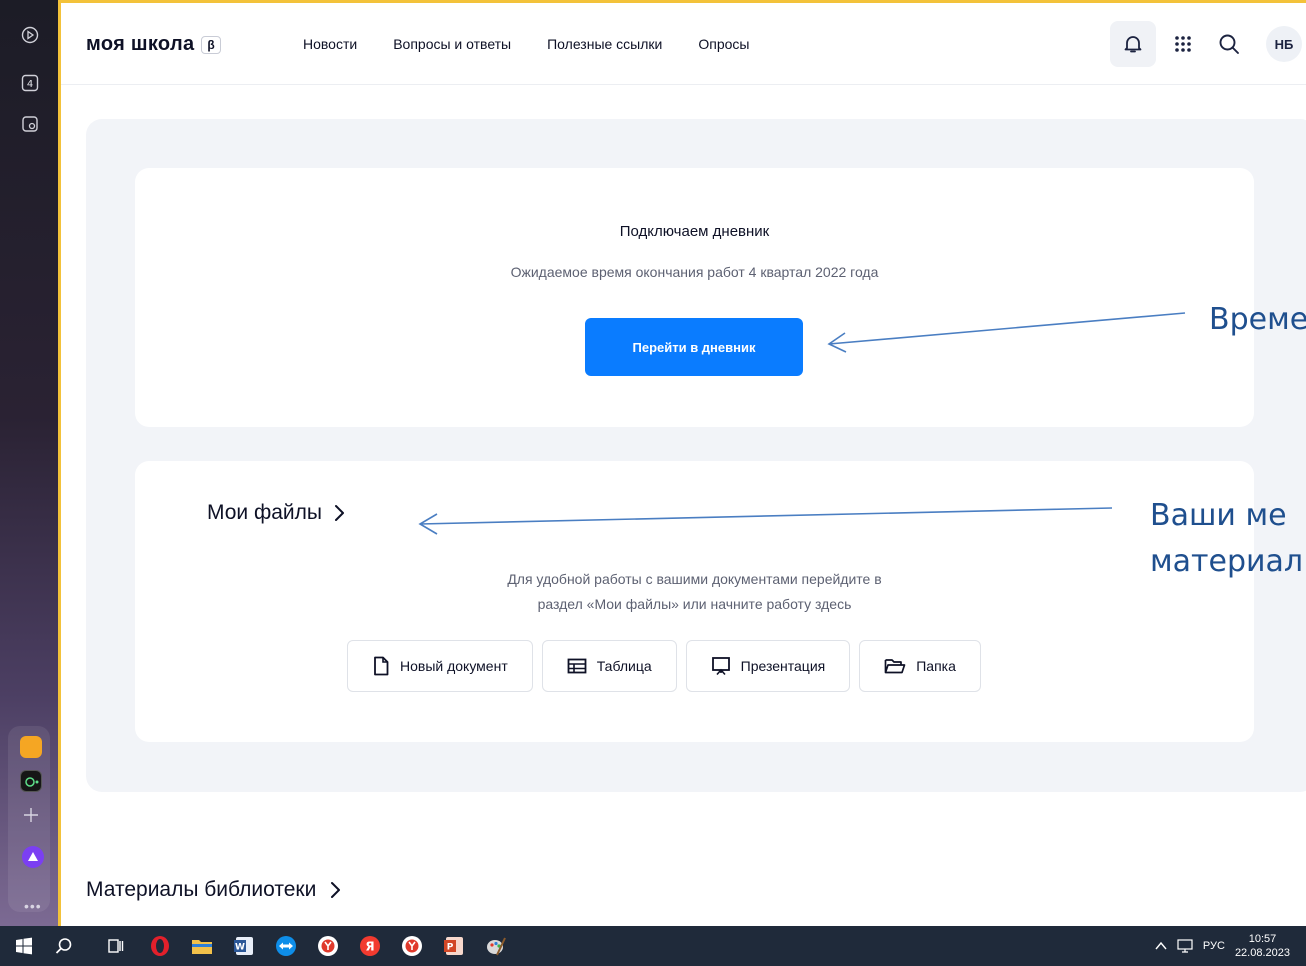  I want to click on annotation-text-1: Време, so click(1257, 319).